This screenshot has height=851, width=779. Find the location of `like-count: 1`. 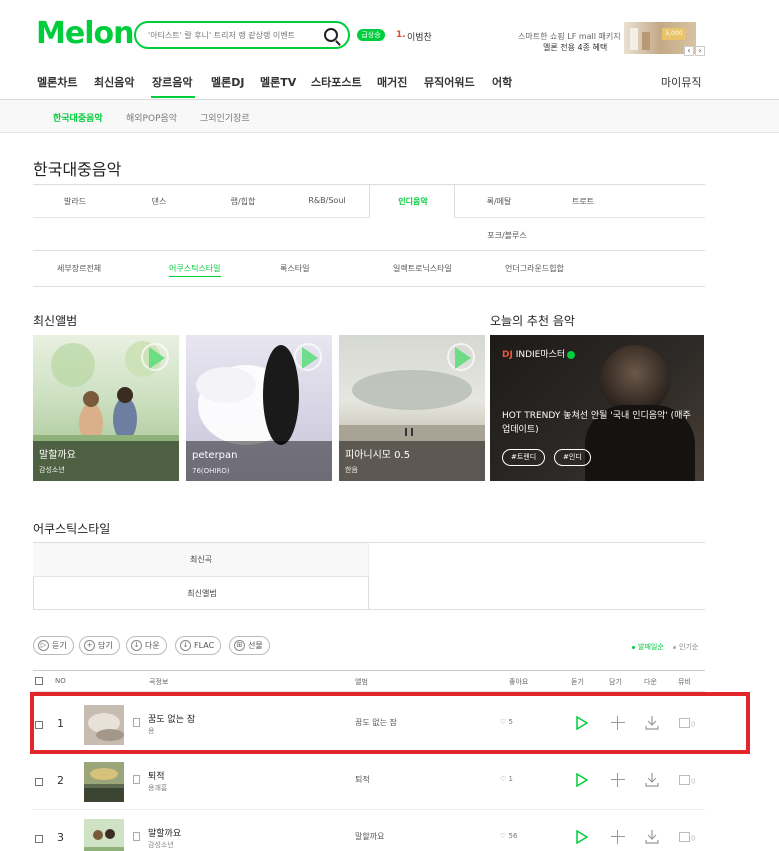

like-count: 1 is located at coordinates (510, 779).